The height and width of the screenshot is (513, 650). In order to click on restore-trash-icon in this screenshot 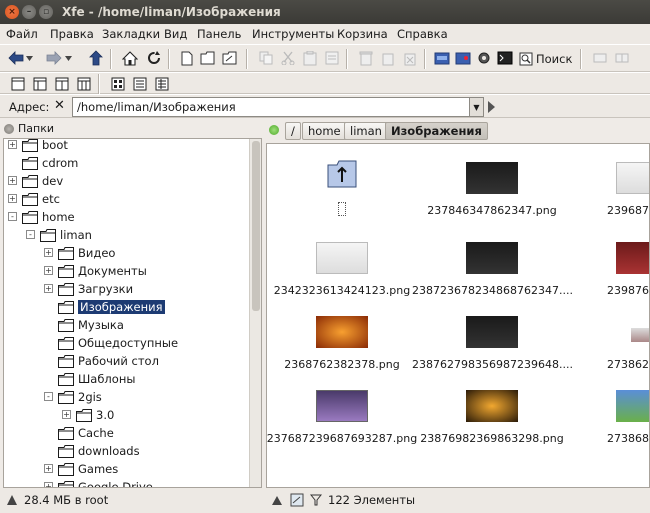, I will do `click(388, 58)`.